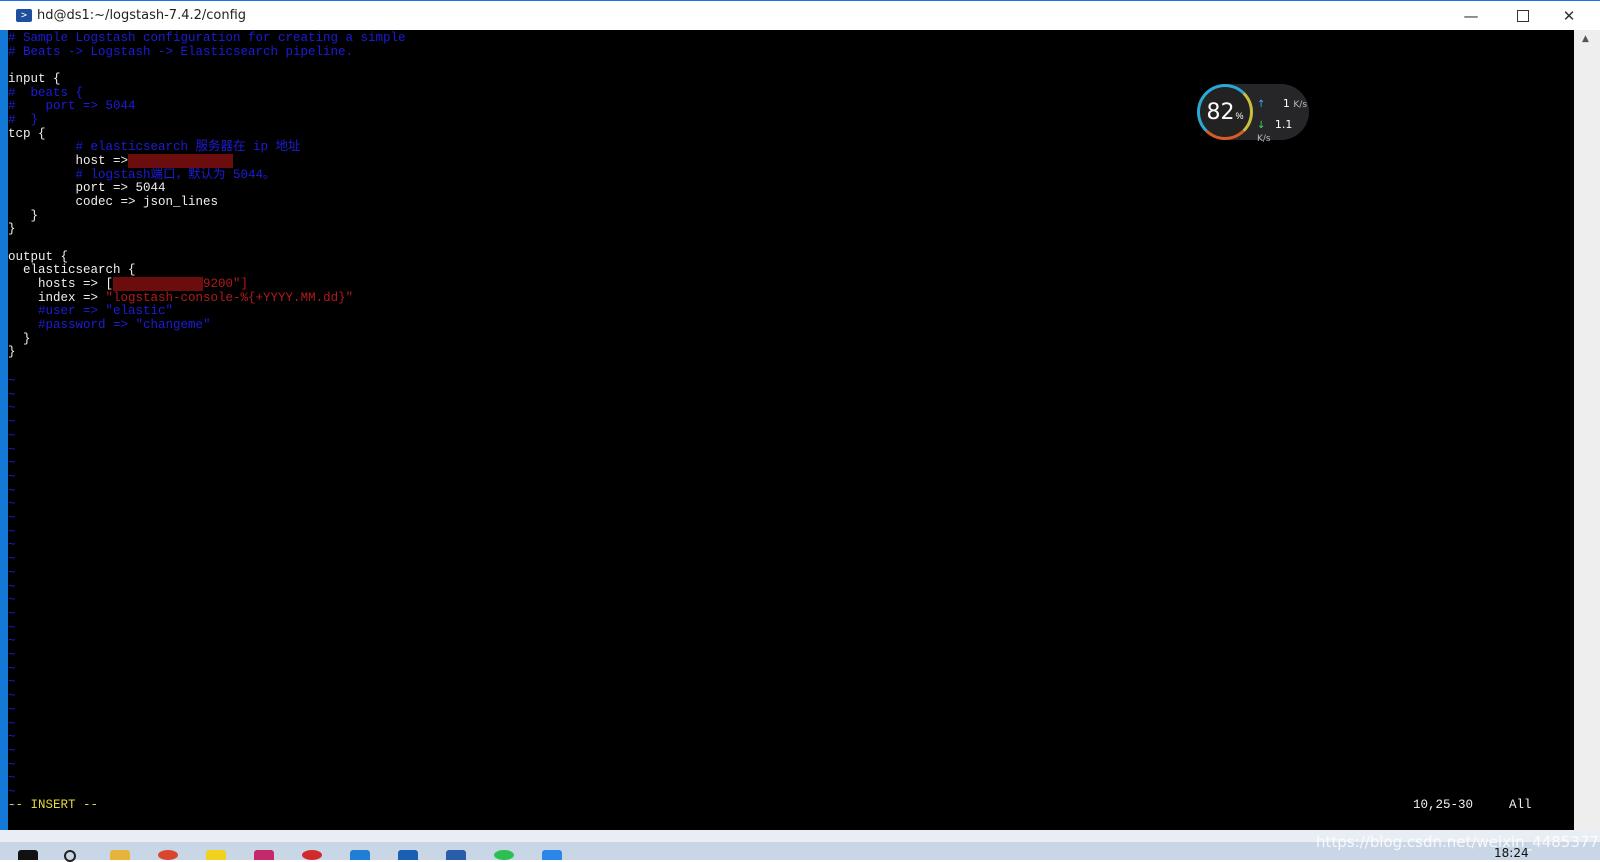 The height and width of the screenshot is (862, 1600). What do you see at coordinates (53, 805) in the screenshot?
I see `vim-mode-indicator: -- INSERT --` at bounding box center [53, 805].